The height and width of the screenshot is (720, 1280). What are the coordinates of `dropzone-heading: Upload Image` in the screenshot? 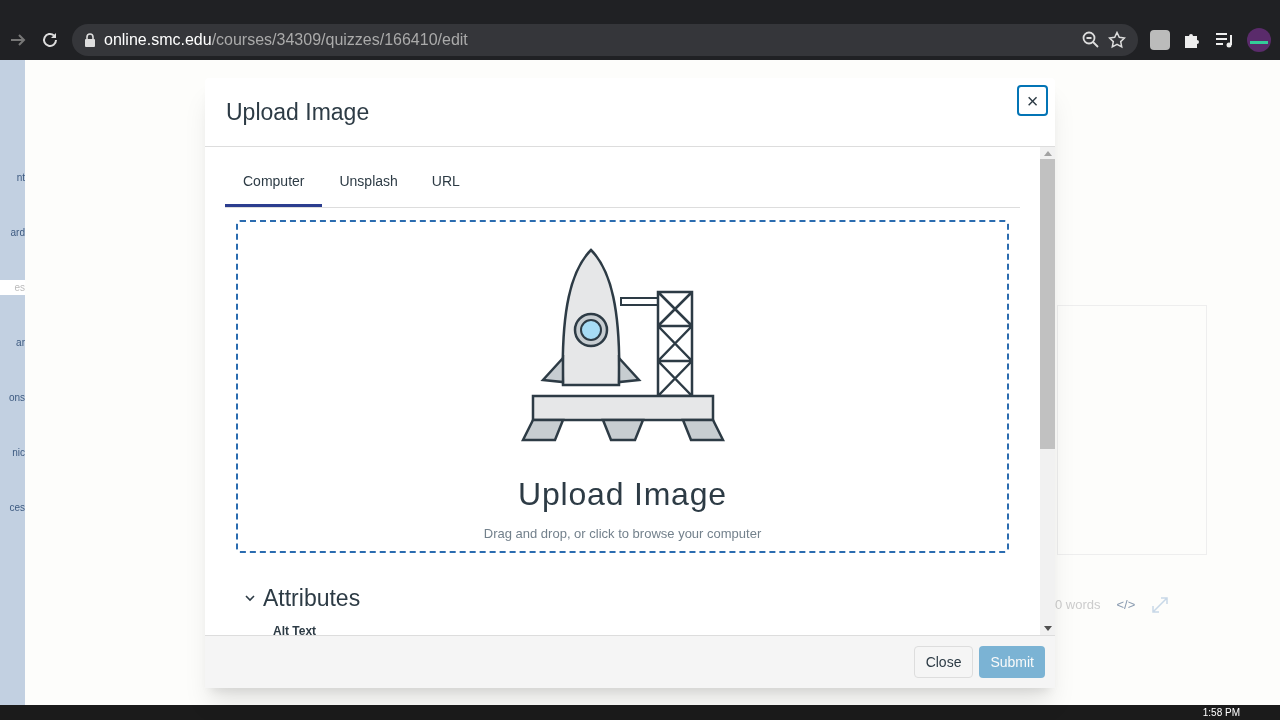 It's located at (622, 494).